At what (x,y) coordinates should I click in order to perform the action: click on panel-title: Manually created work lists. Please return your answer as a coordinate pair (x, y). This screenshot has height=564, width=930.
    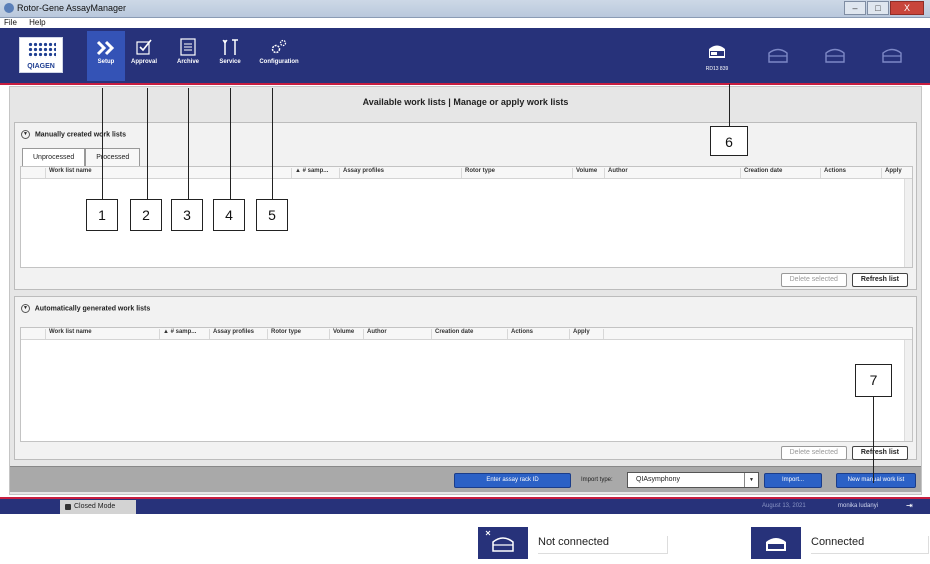
    Looking at the image, I should click on (80, 135).